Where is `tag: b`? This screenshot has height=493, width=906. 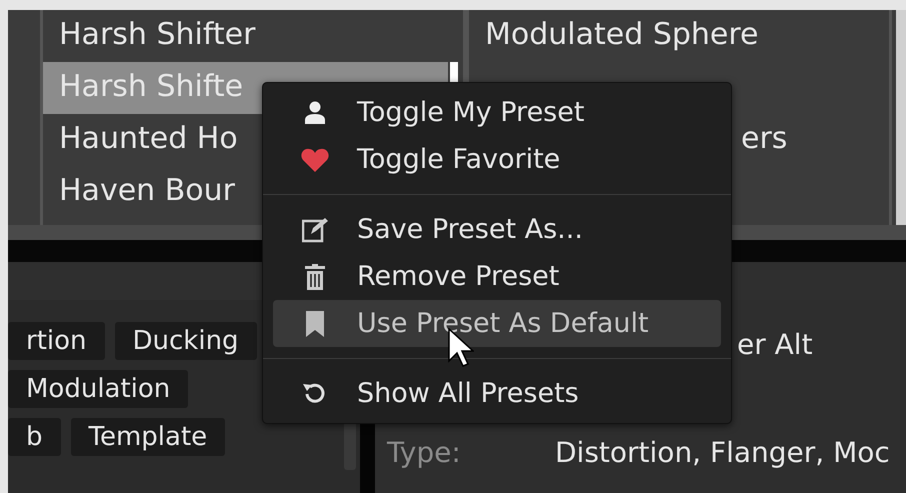
tag: b is located at coordinates (34, 437).